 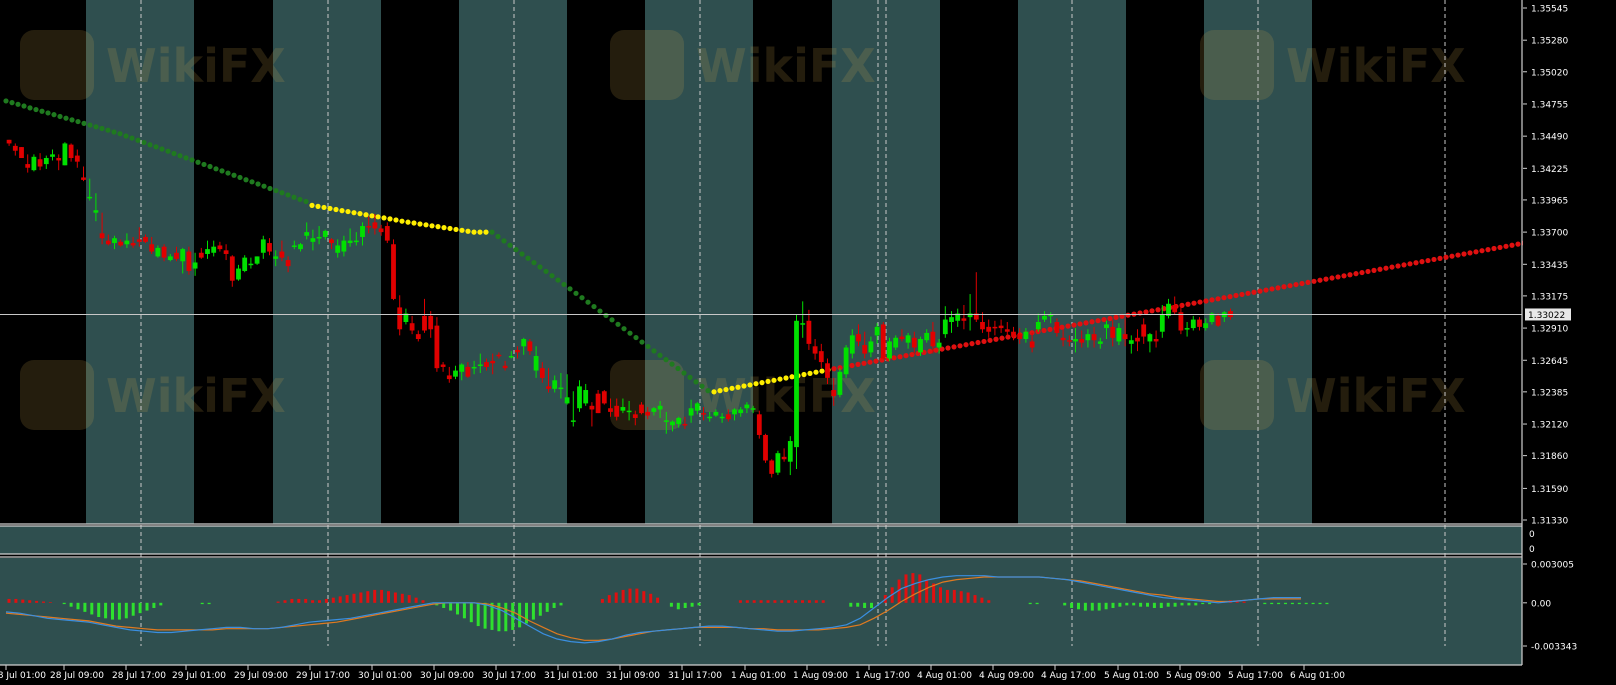 What do you see at coordinates (1532, 535) in the screenshot?
I see `indicator-tick-label: 0` at bounding box center [1532, 535].